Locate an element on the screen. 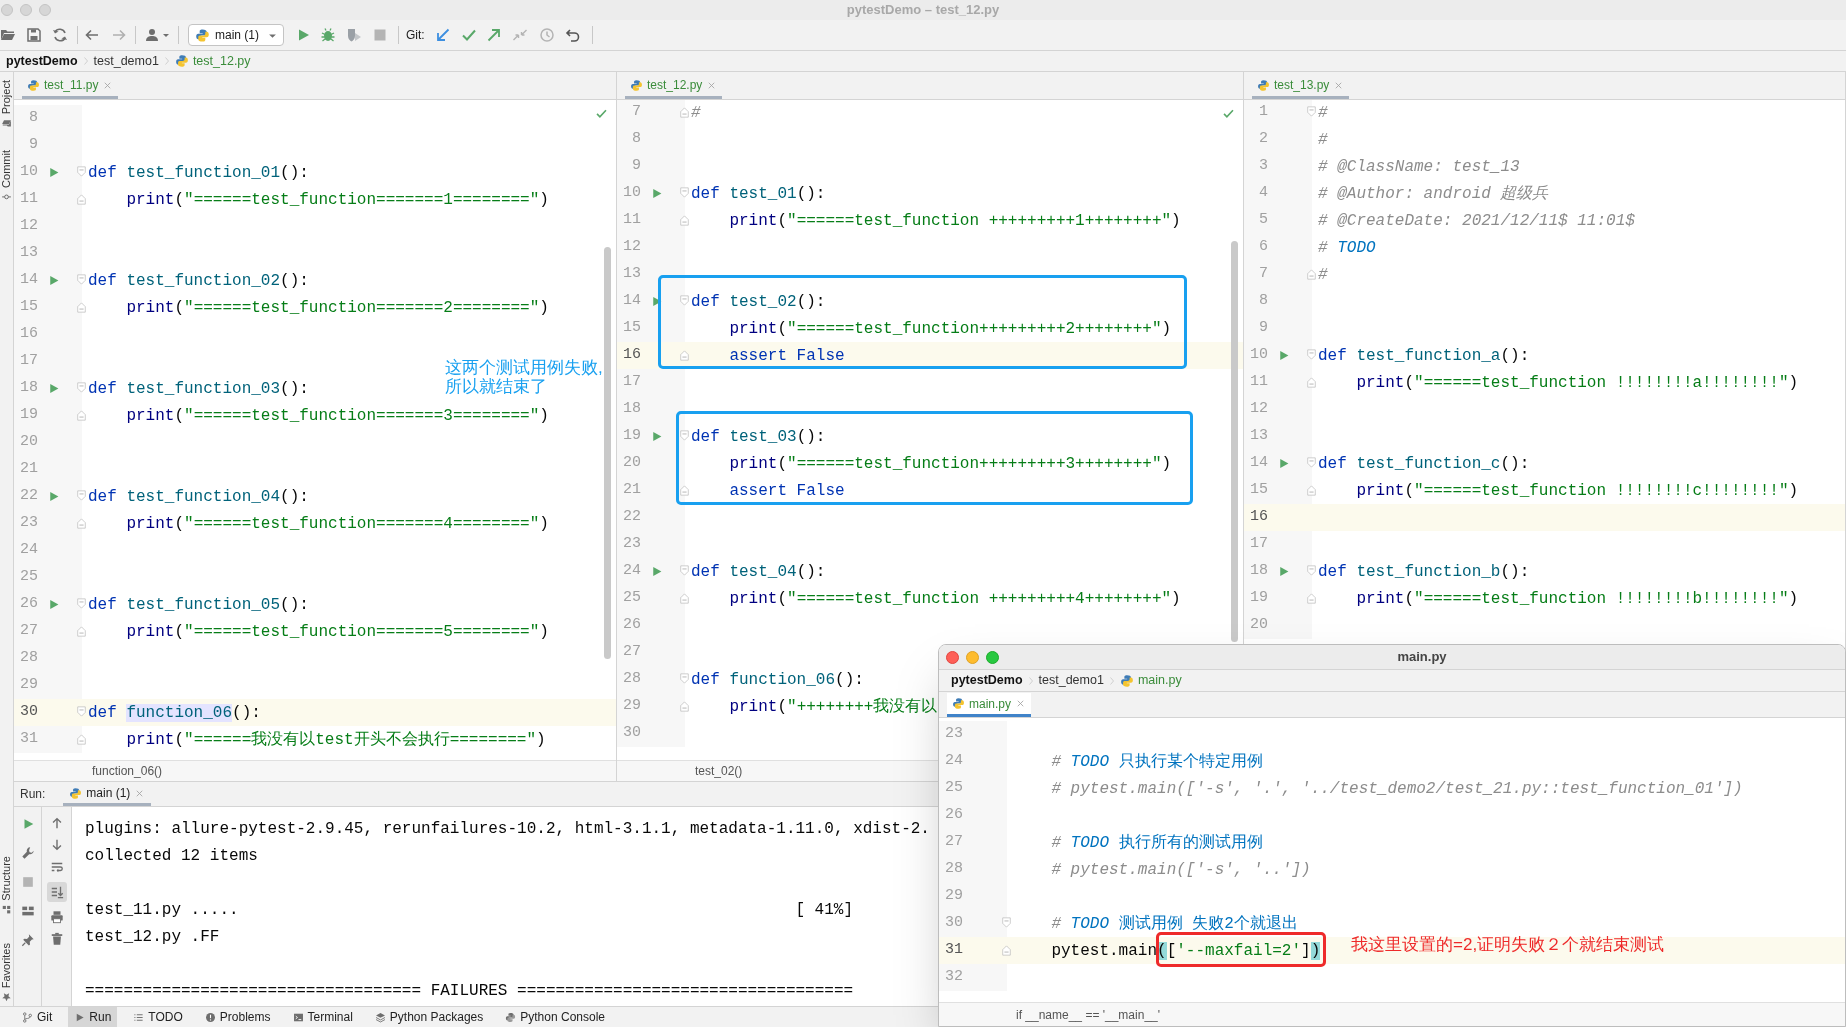 The image size is (1846, 1027). line-number: 24 is located at coordinates (953, 761).